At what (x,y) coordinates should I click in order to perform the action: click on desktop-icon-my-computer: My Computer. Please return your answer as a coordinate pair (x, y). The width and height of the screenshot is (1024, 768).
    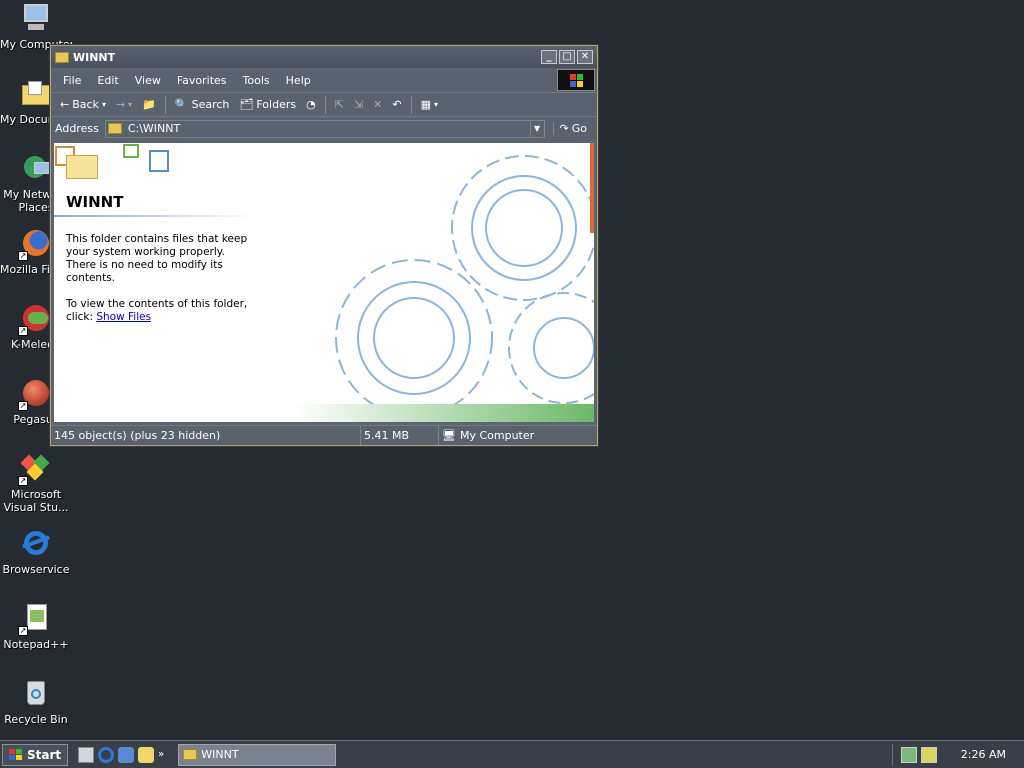
    Looking at the image, I should click on (36, 26).